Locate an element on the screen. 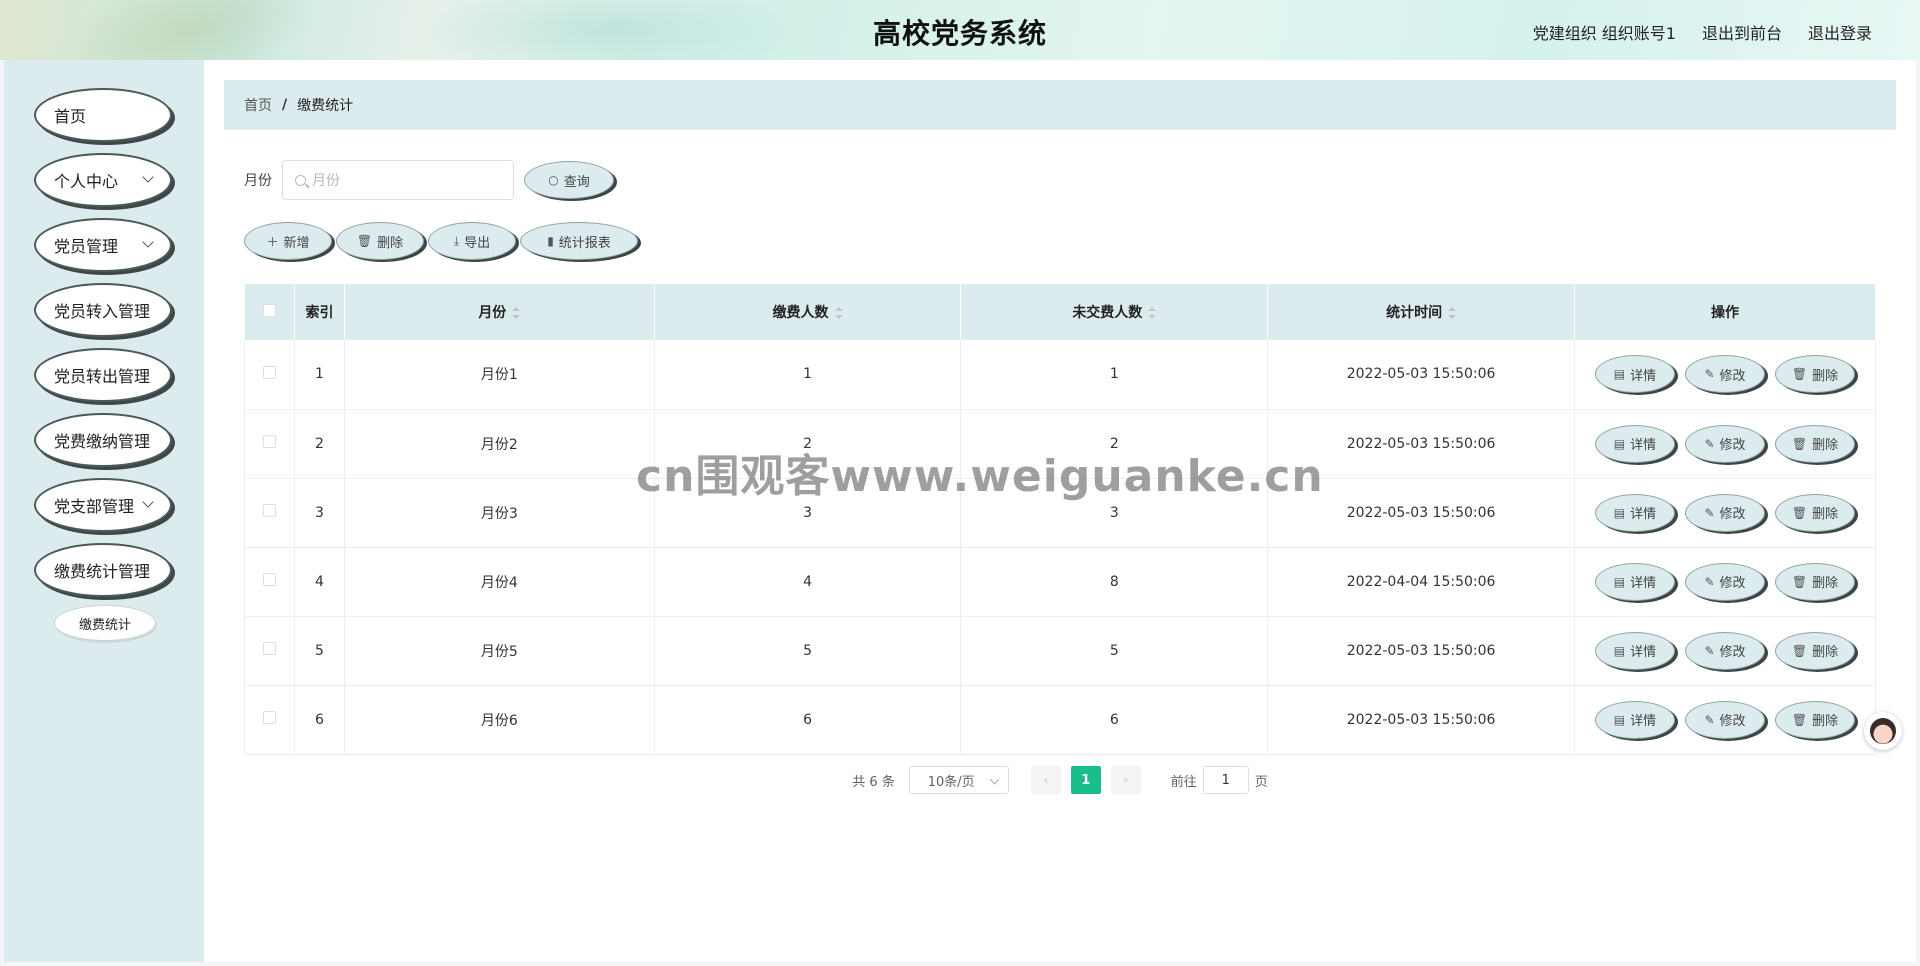 Image resolution: width=1920 pixels, height=966 pixels. sidebar-item-label: 党支部管理 is located at coordinates (94, 506).